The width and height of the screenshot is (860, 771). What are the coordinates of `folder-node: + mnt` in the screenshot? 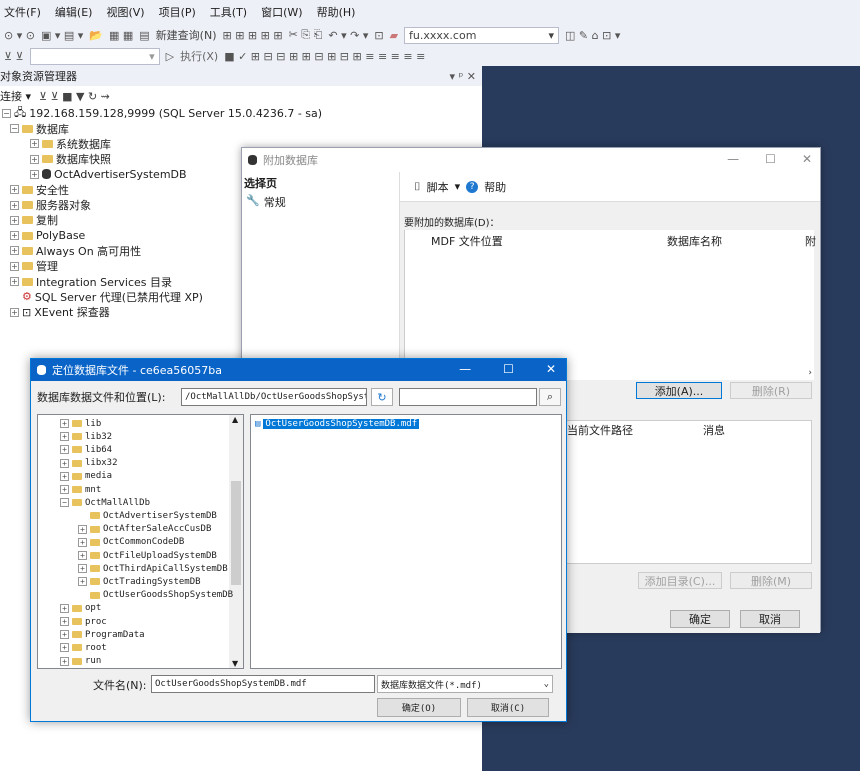 It's located at (80, 489).